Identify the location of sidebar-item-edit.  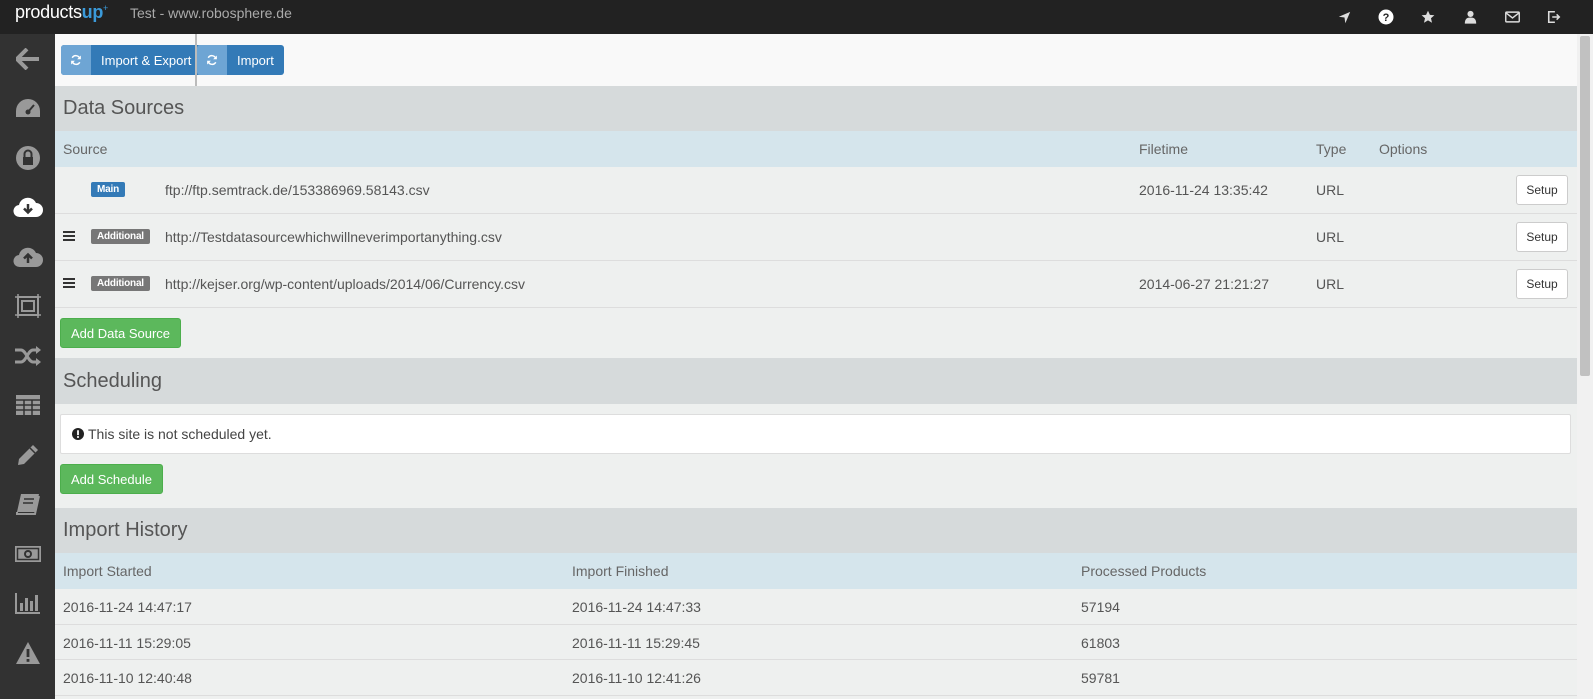
(27, 455).